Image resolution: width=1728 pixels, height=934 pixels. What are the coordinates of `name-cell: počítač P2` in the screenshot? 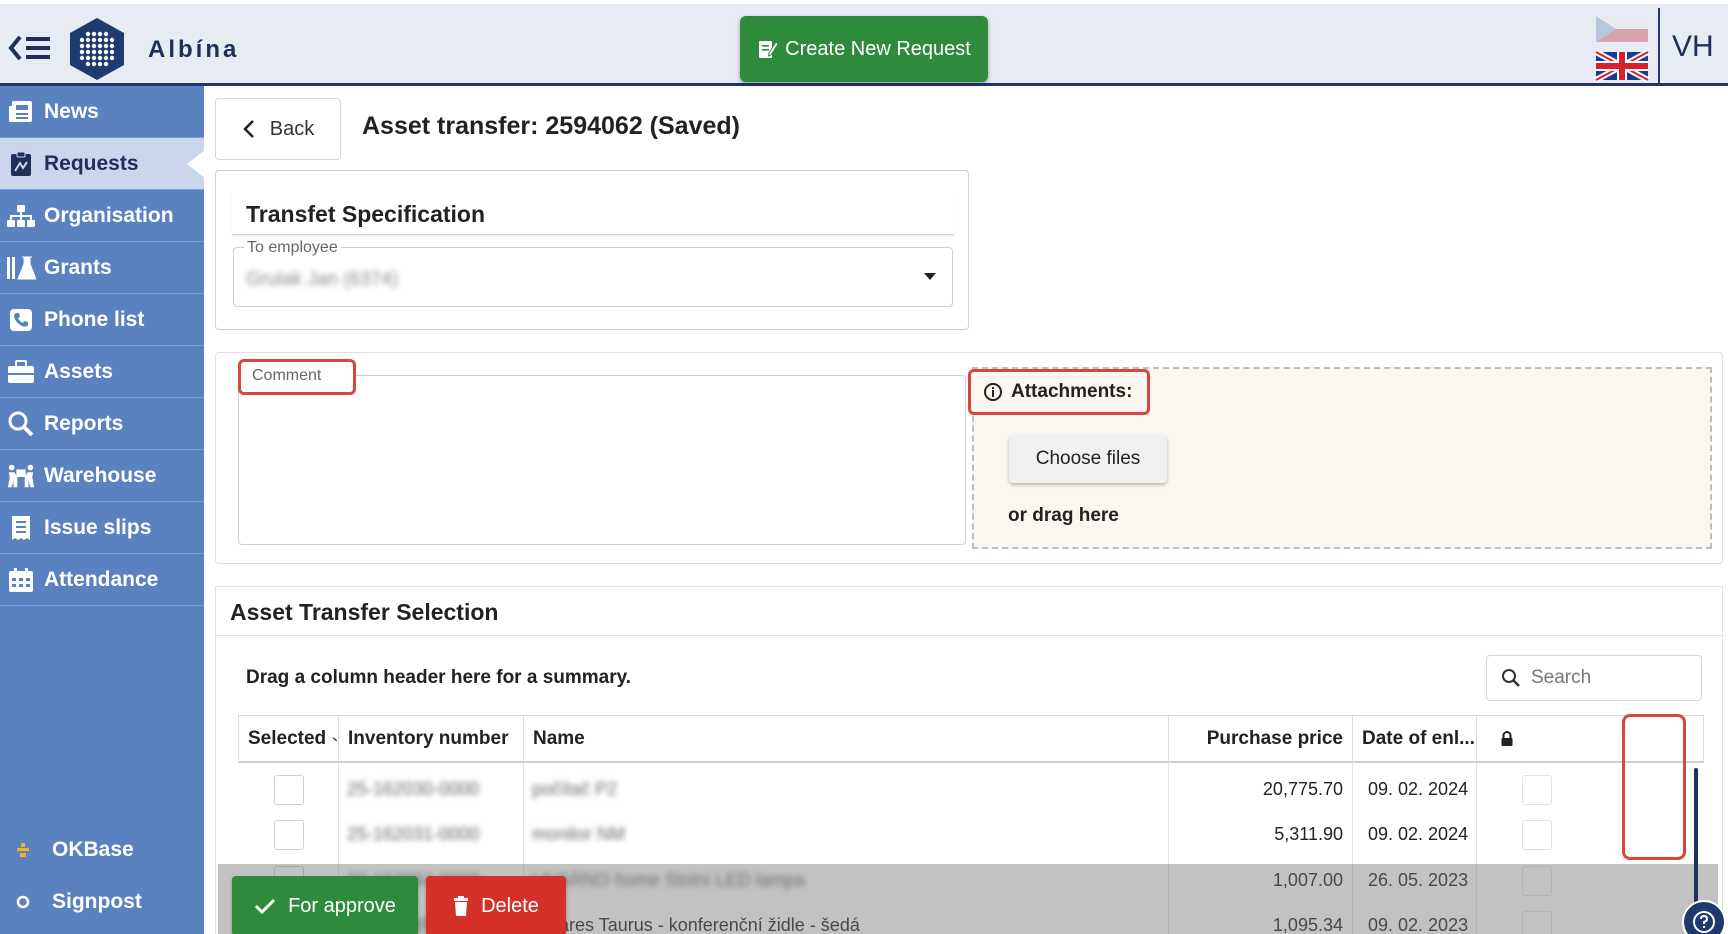 It's located at (575, 789).